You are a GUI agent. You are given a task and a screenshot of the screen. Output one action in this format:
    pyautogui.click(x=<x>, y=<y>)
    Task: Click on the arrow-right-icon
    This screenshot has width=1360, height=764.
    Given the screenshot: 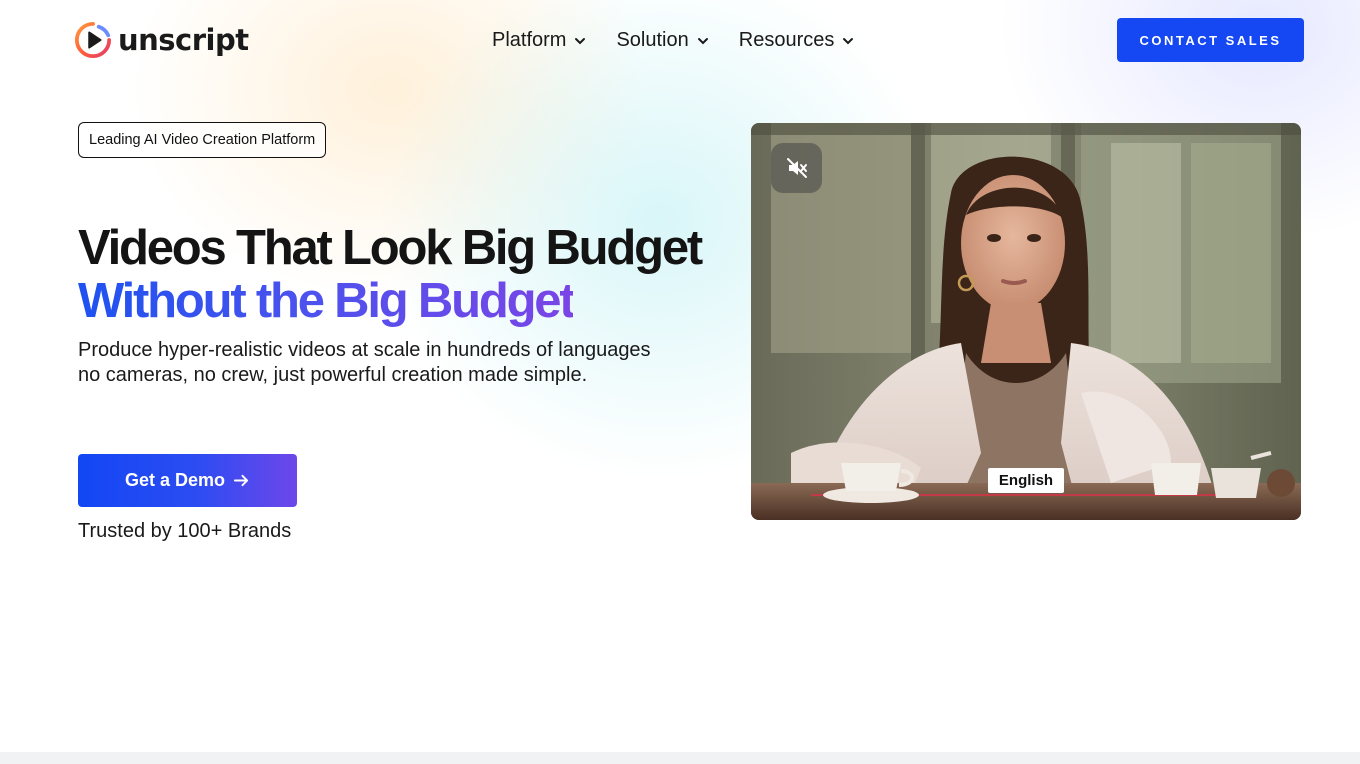 What is the action you would take?
    pyautogui.click(x=241, y=480)
    